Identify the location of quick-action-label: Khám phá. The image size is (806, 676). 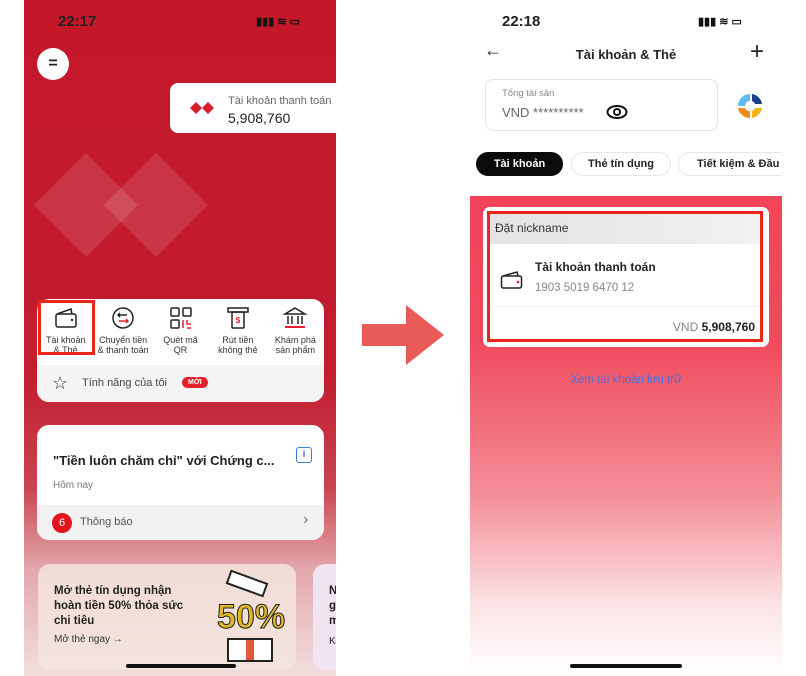
(295, 340).